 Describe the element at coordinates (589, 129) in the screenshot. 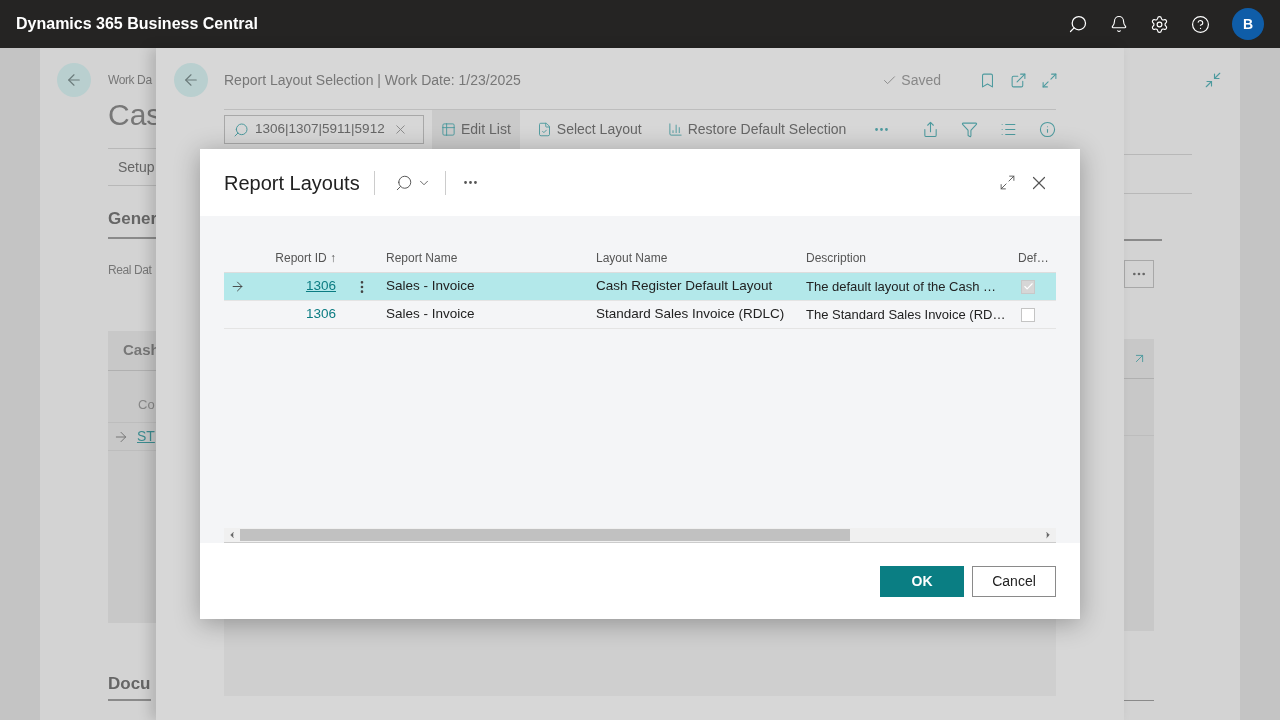

I see `toolbar-action: Select Layout` at that location.